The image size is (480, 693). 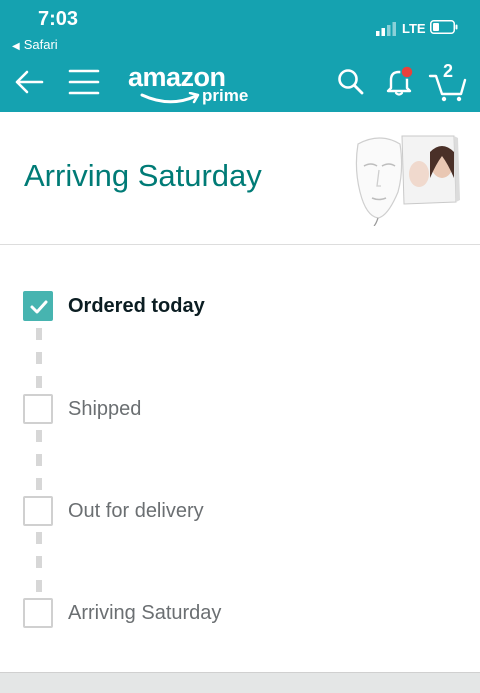 What do you see at coordinates (407, 72) in the screenshot?
I see `notification-dot` at bounding box center [407, 72].